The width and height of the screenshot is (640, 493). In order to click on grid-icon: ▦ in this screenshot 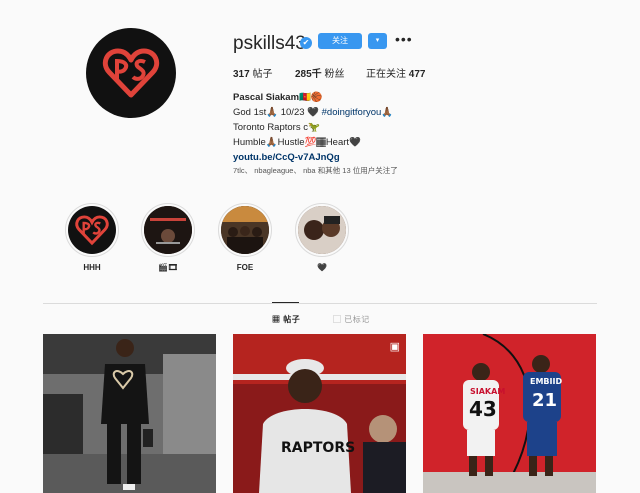, I will do `click(276, 319)`.